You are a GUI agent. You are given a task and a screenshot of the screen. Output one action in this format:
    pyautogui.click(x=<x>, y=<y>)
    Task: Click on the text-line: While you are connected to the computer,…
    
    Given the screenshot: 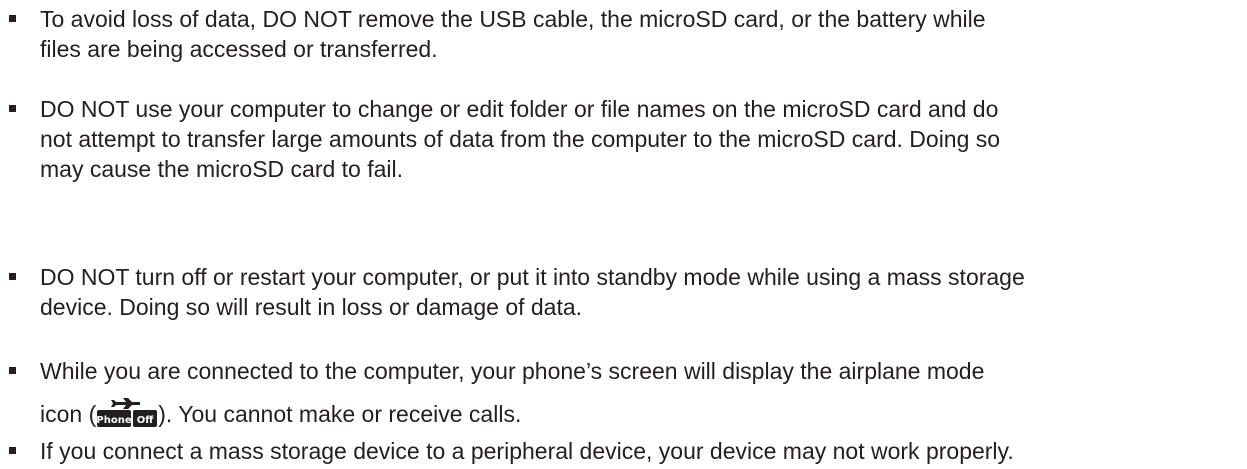 What is the action you would take?
    pyautogui.click(x=512, y=371)
    